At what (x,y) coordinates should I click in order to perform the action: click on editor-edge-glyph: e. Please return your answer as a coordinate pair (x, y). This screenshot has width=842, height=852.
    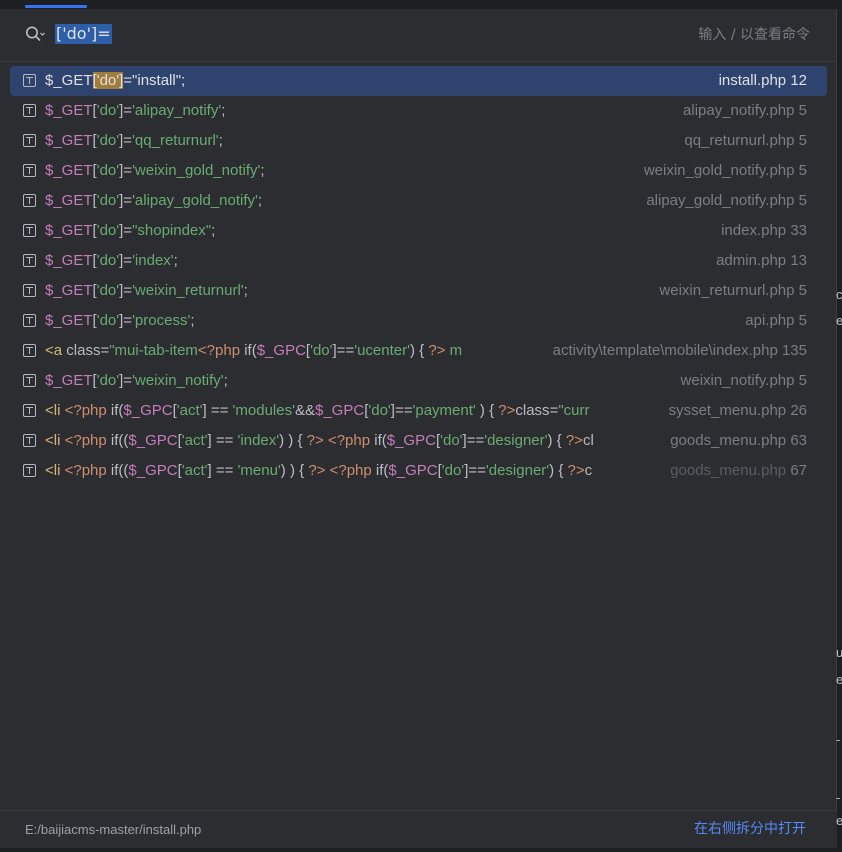
    Looking at the image, I should click on (839, 320).